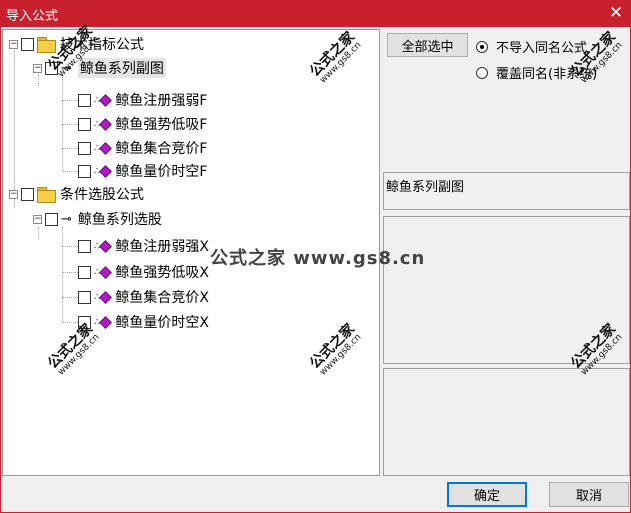 This screenshot has width=631, height=513. Describe the element at coordinates (547, 74) in the screenshot. I see `radio-label: 覆盖同名(非系统)` at that location.